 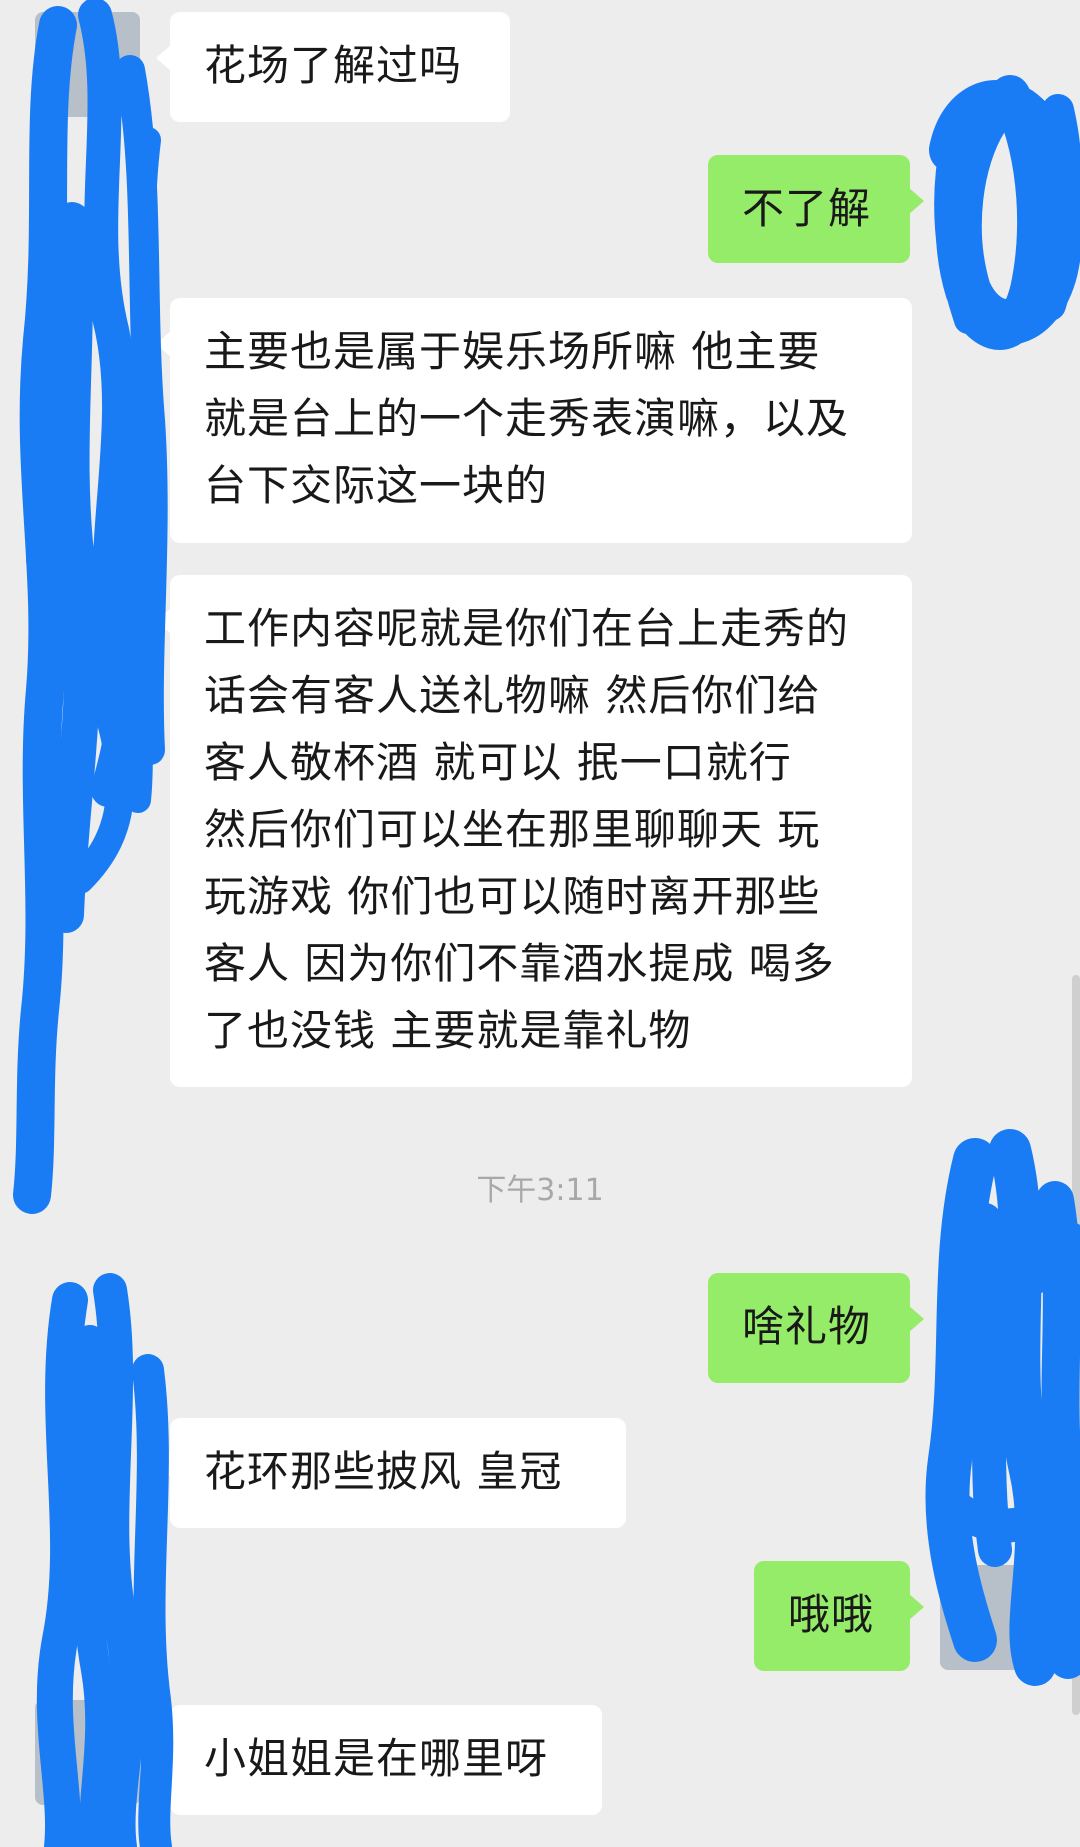 I want to click on message-bubble-incoming: 小姐姐是在哪里呀, so click(x=379, y=1760).